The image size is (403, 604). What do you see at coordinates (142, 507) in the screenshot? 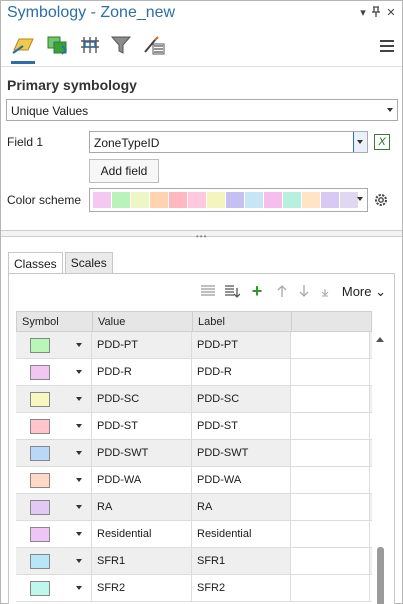
I see `value-cell: RA` at bounding box center [142, 507].